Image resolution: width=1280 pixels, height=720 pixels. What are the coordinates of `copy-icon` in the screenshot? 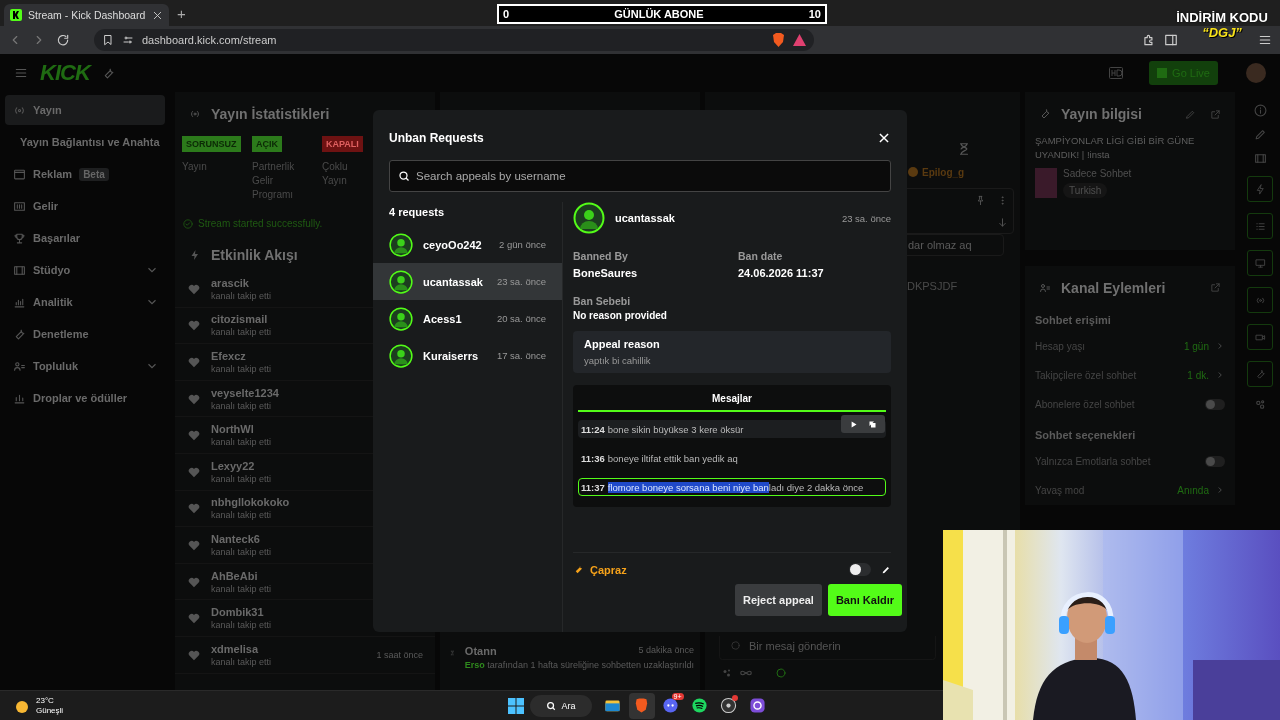 It's located at (872, 424).